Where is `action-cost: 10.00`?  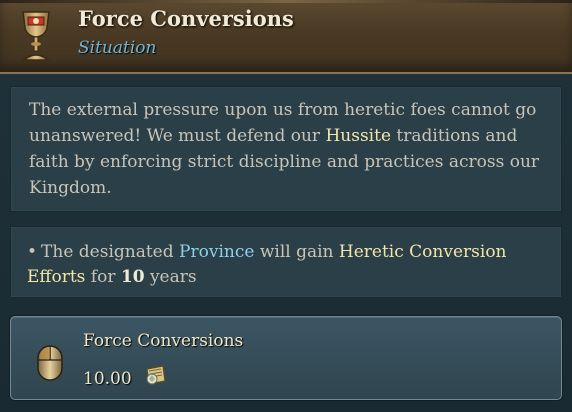
action-cost: 10.00 is located at coordinates (107, 379).